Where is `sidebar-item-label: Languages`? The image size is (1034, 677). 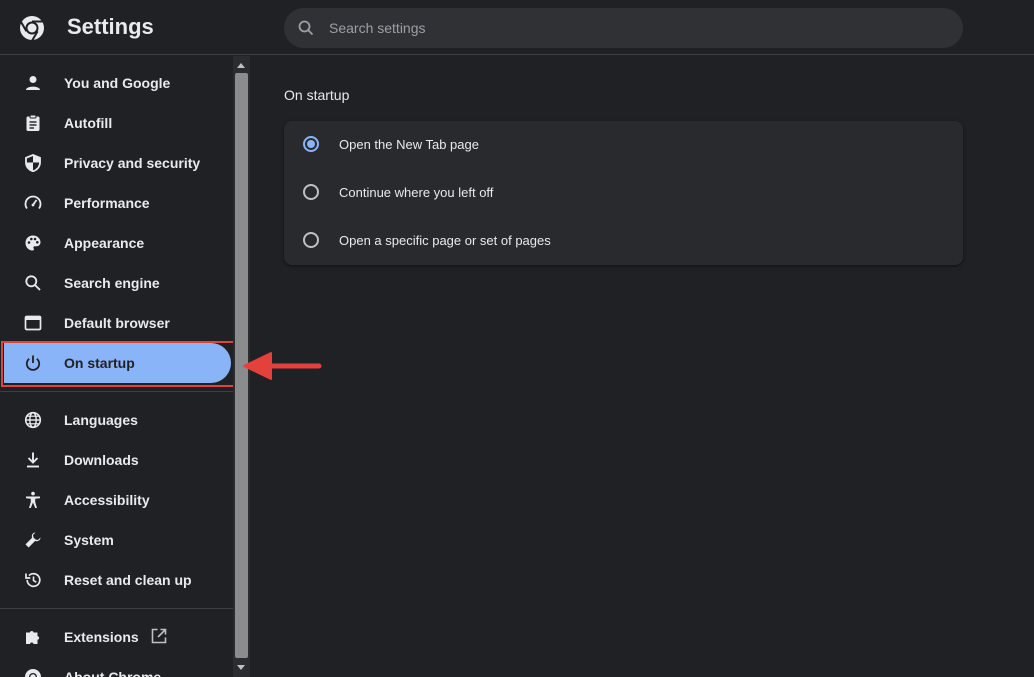 sidebar-item-label: Languages is located at coordinates (101, 420).